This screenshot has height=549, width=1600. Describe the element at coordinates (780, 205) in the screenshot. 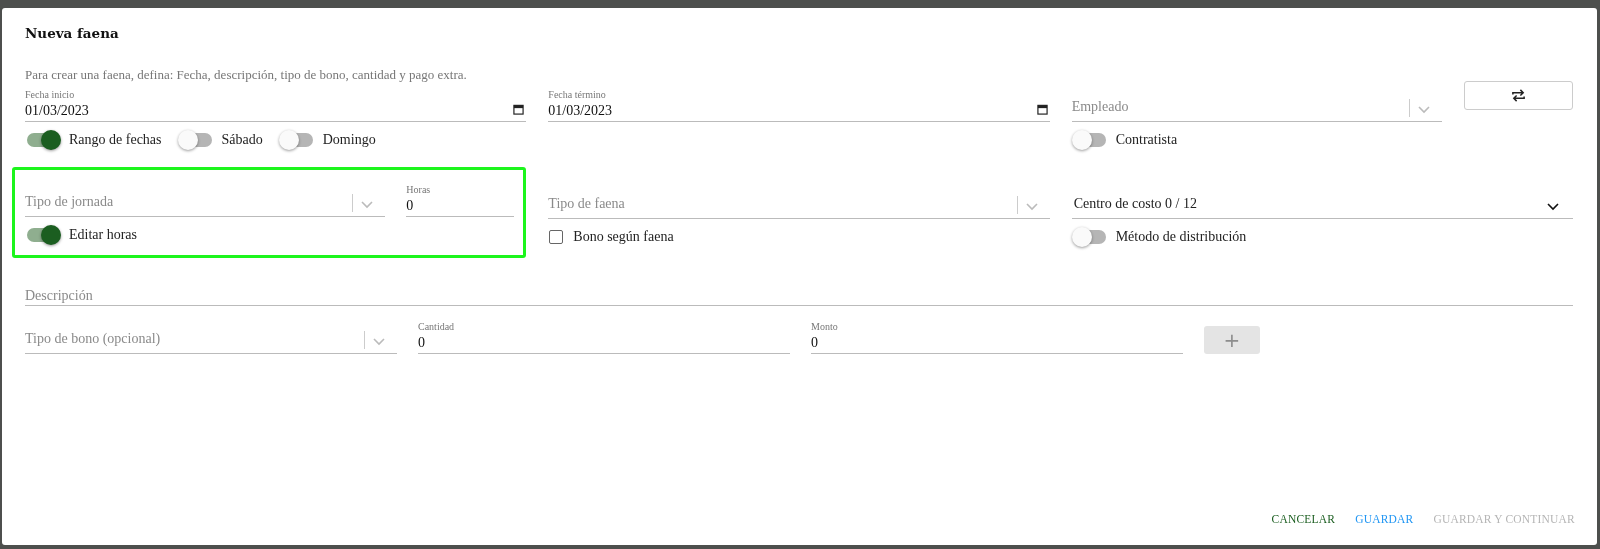

I see `select-field: Tipo de faena` at that location.